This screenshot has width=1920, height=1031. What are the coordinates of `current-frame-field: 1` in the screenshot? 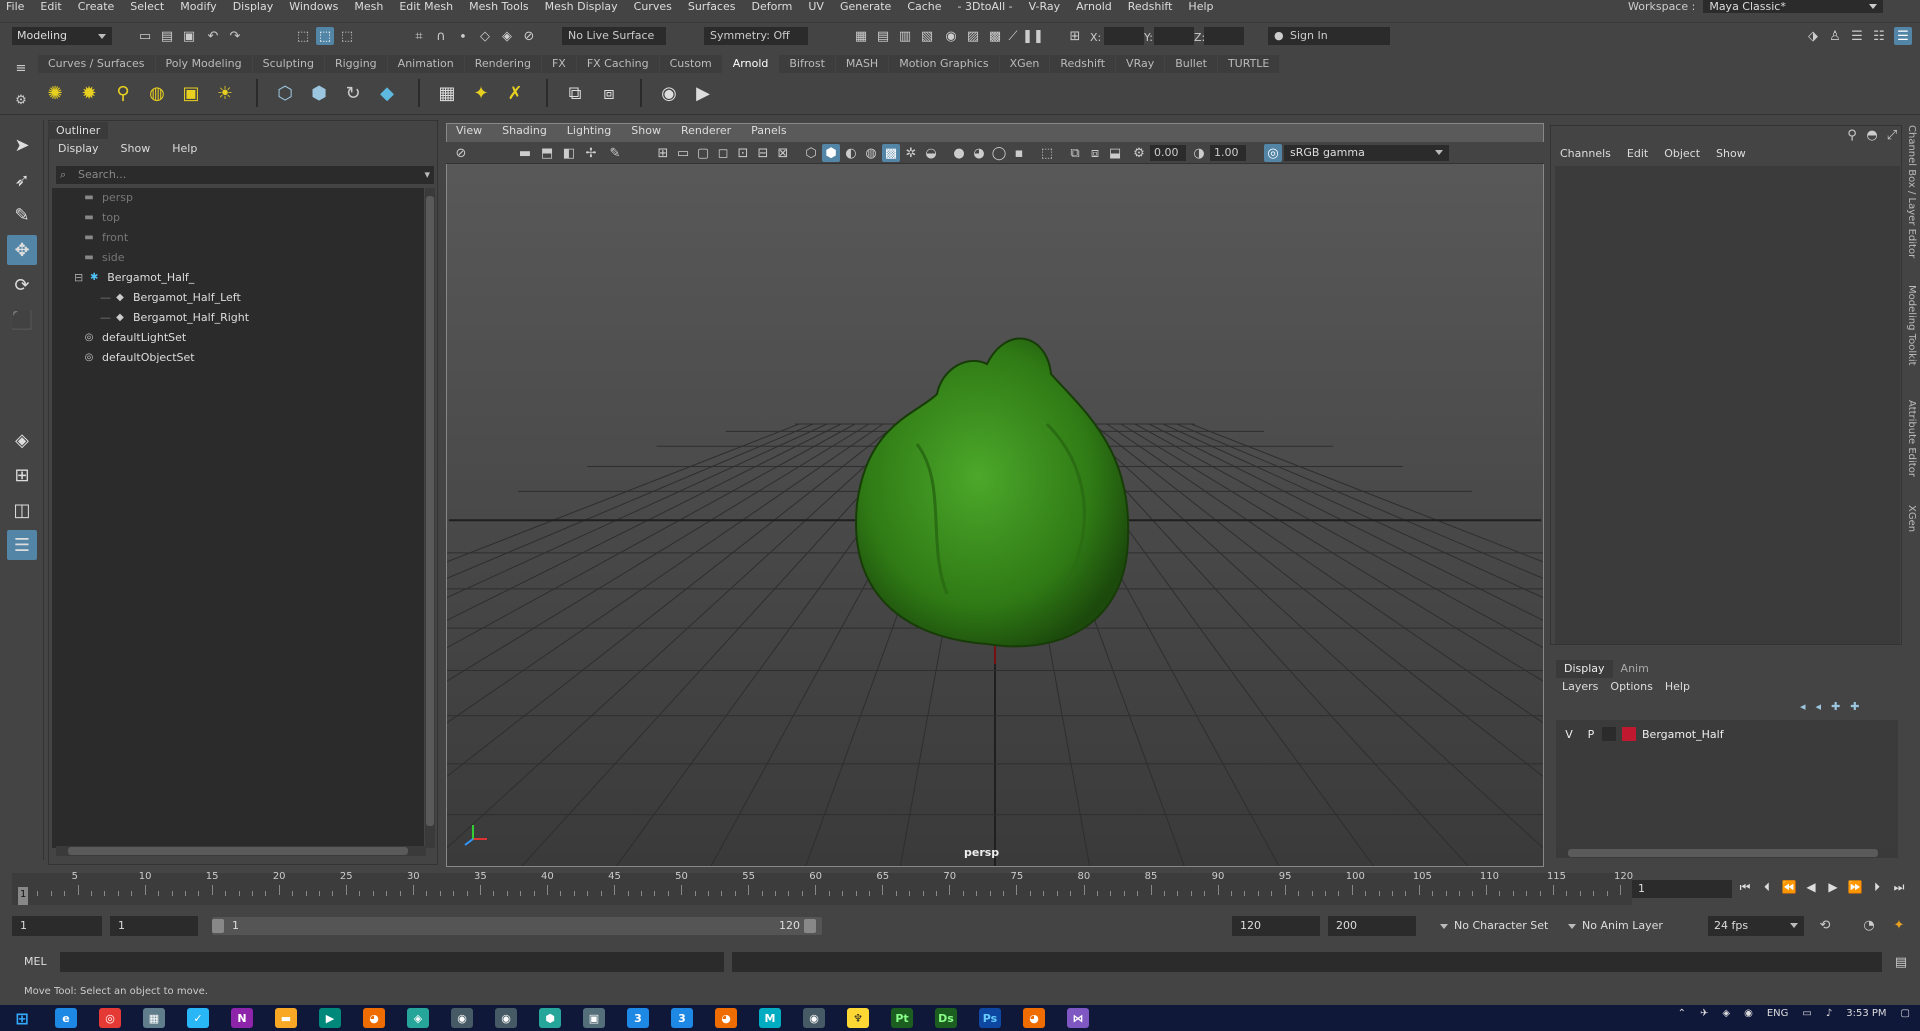 It's located at (1682, 889).